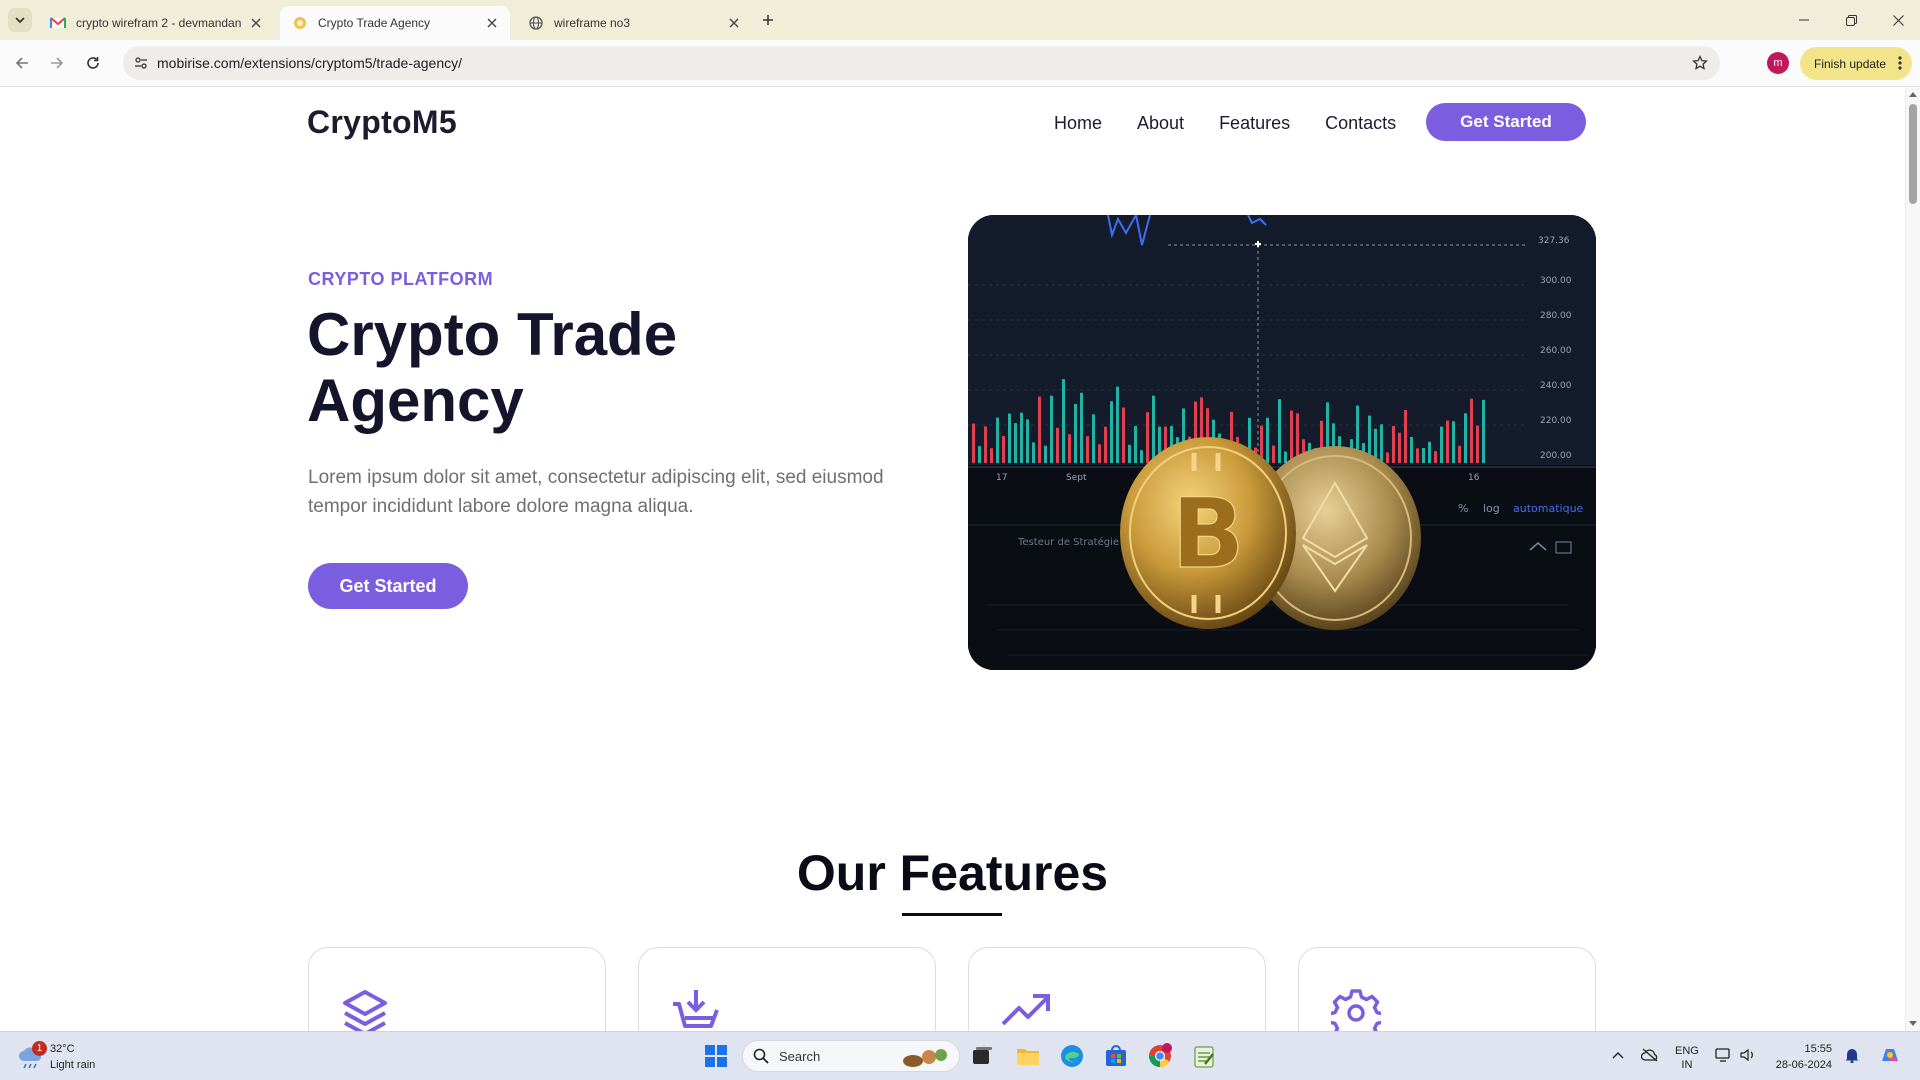 The image size is (1920, 1080). Describe the element at coordinates (1072, 1056) in the screenshot. I see `edge-button` at that location.